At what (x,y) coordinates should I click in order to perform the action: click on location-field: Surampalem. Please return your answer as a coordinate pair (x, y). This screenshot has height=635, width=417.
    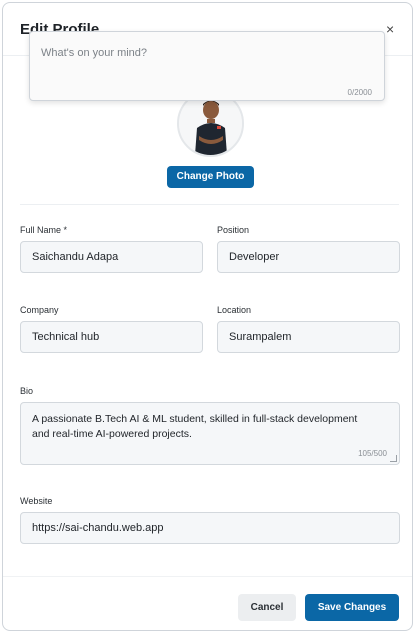
    Looking at the image, I should click on (308, 337).